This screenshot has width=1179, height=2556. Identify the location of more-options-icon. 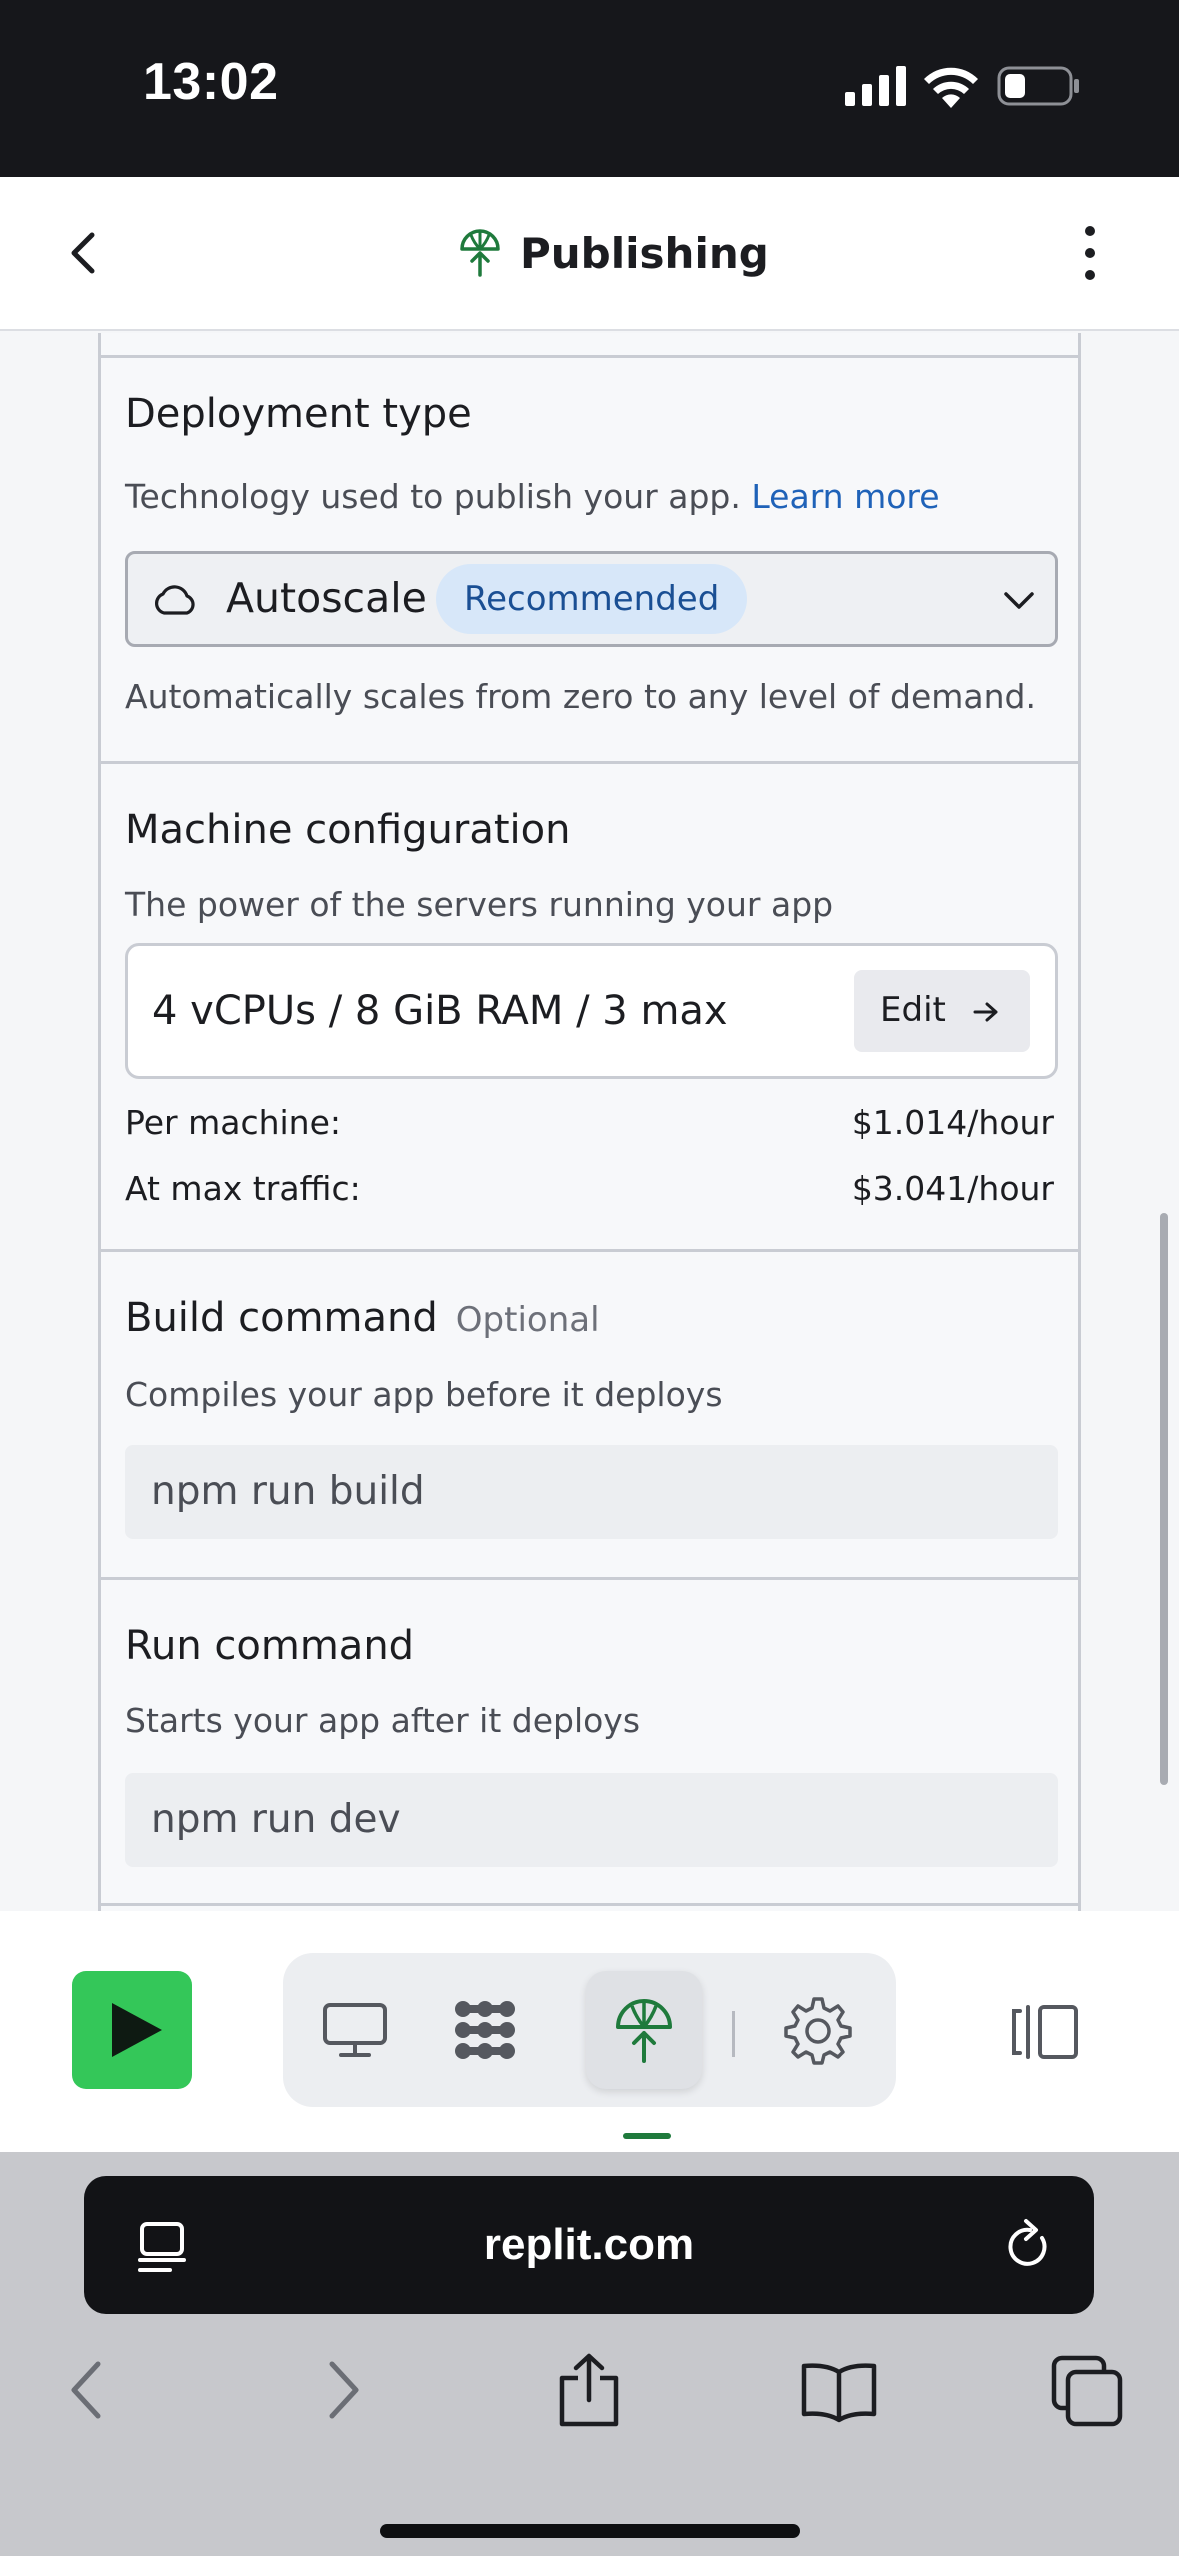
(1090, 253).